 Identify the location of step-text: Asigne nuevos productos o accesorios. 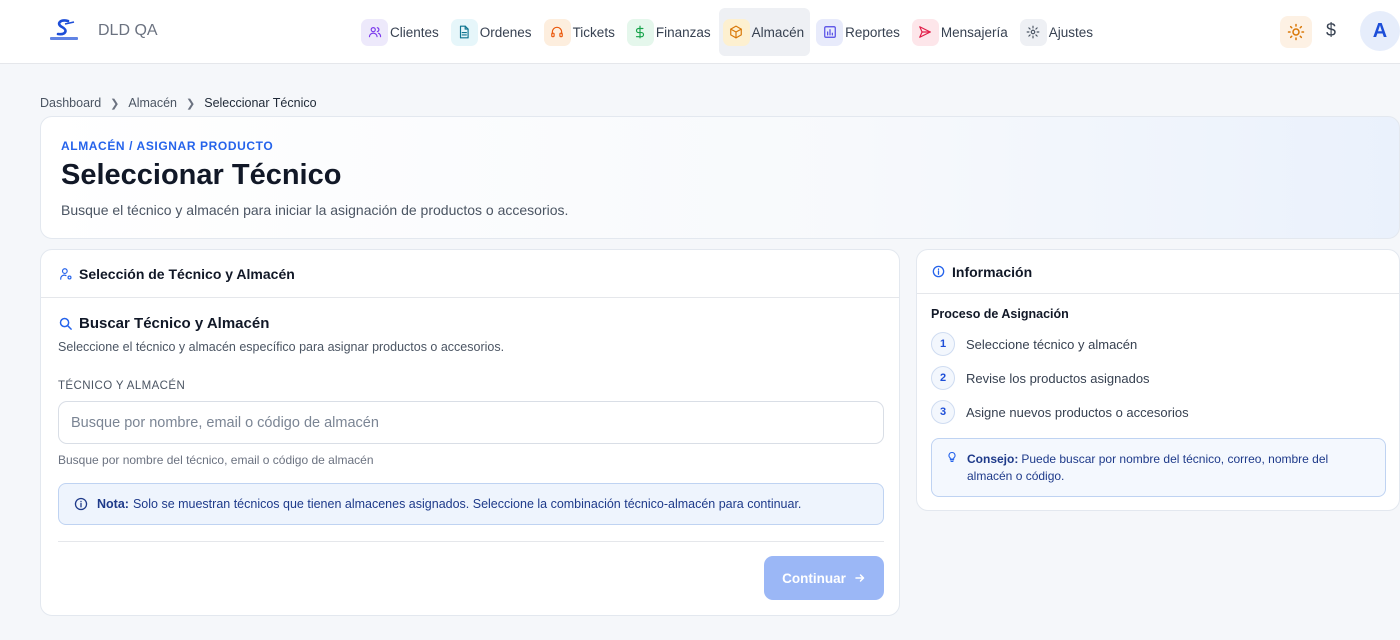
(1077, 412).